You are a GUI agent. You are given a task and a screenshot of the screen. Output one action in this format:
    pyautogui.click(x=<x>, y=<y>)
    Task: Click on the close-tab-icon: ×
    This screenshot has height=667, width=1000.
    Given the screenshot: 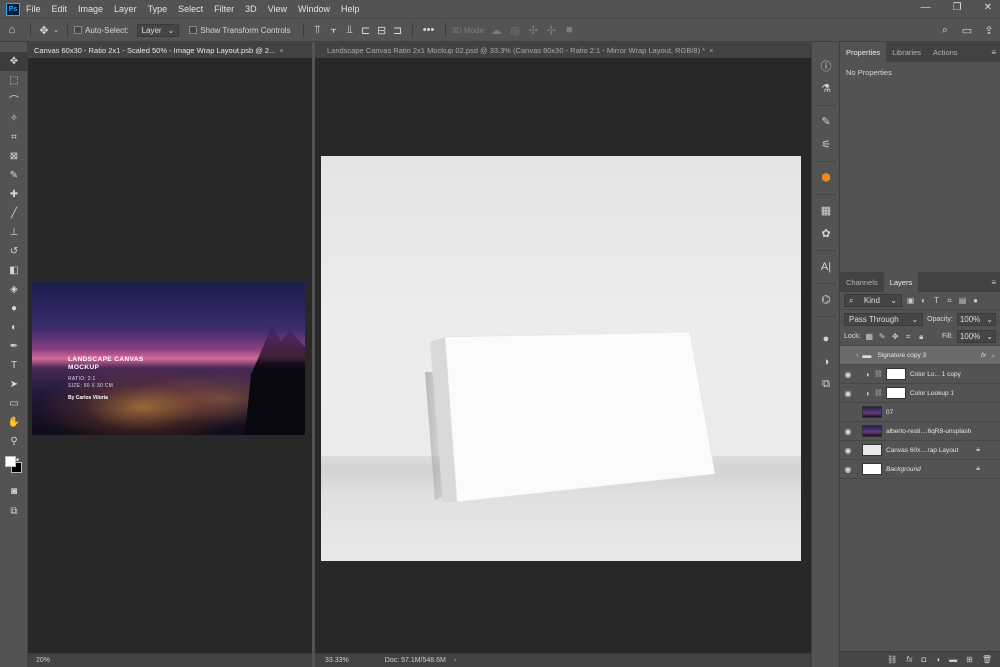 What is the action you would take?
    pyautogui.click(x=281, y=50)
    